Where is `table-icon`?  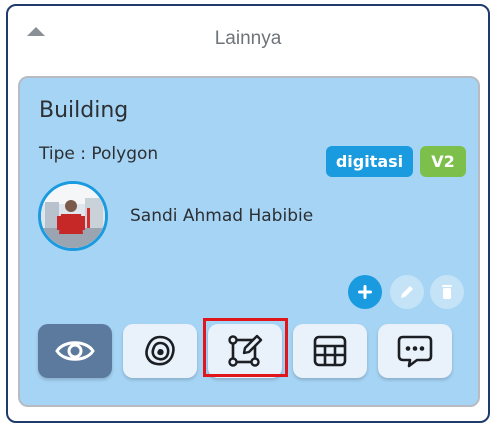 table-icon is located at coordinates (330, 351).